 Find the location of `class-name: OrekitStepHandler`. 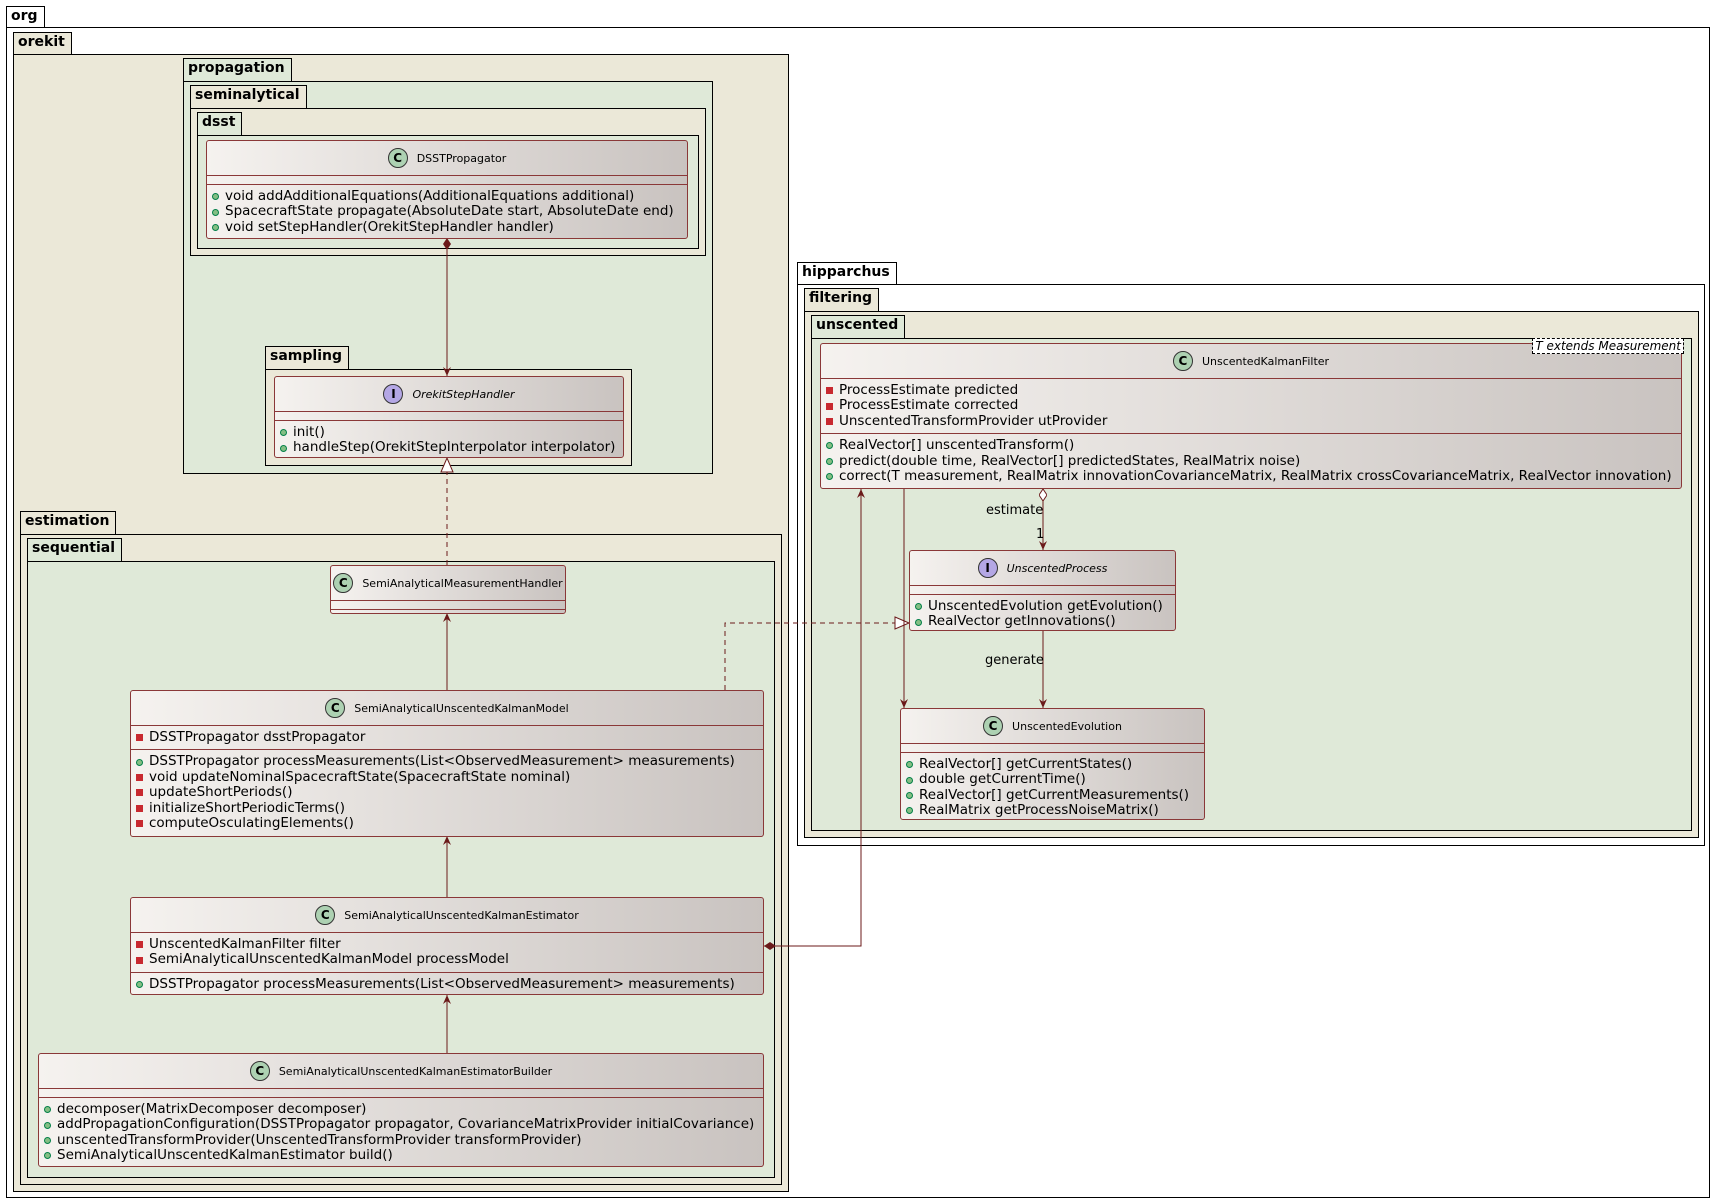

class-name: OrekitStepHandler is located at coordinates (463, 394).